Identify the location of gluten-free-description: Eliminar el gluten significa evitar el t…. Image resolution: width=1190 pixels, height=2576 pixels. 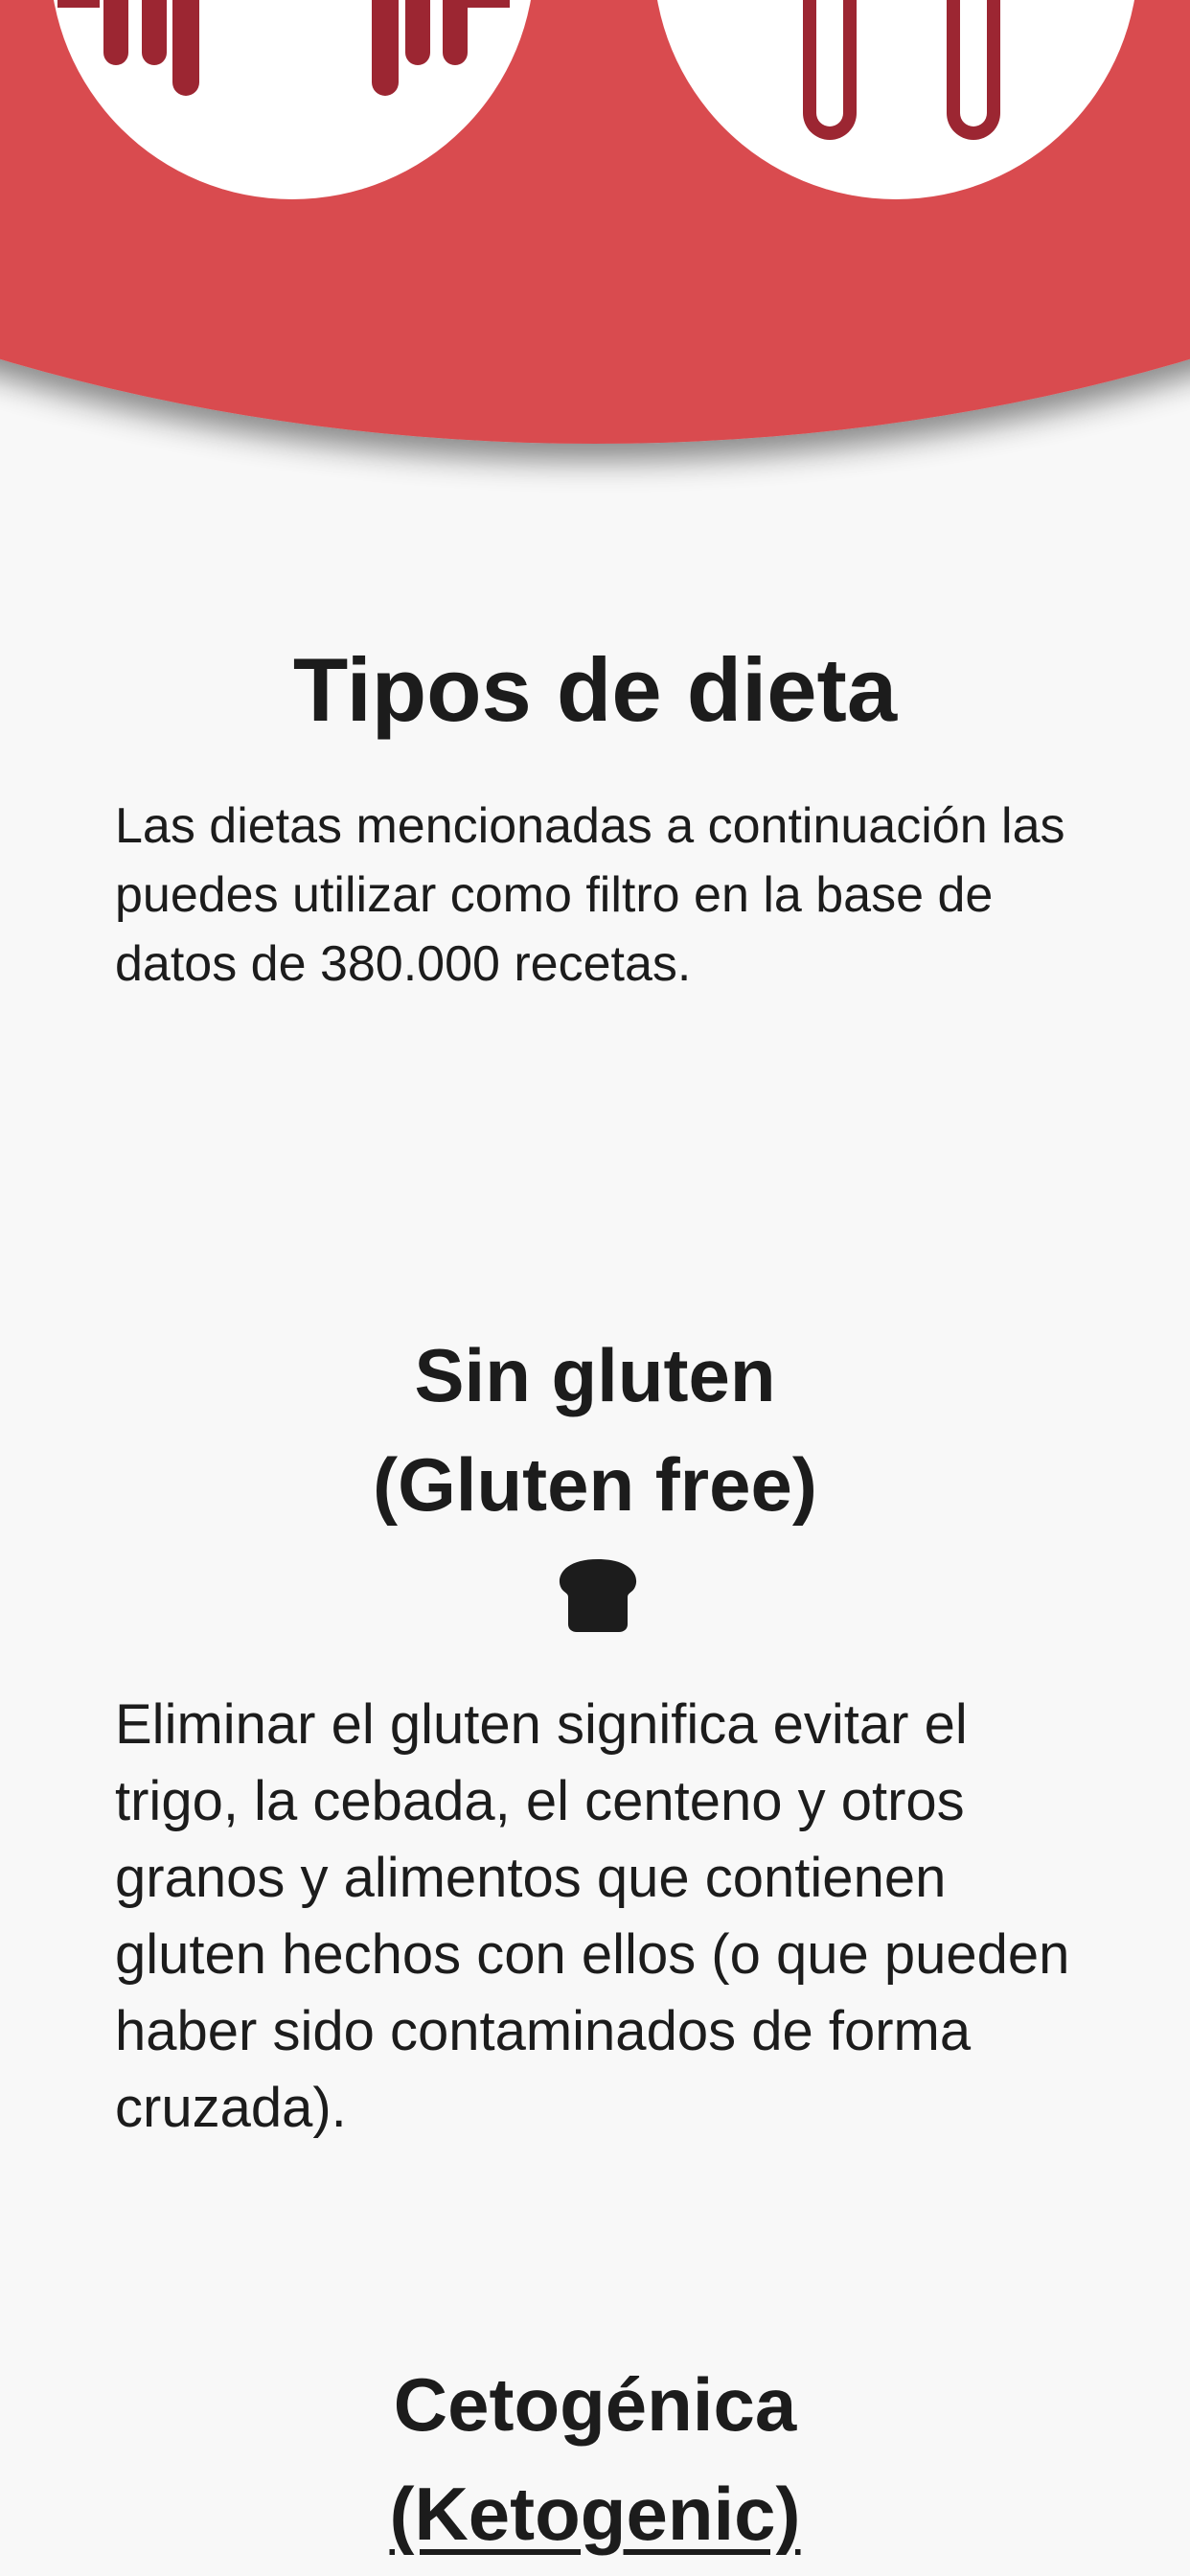
(592, 1916).